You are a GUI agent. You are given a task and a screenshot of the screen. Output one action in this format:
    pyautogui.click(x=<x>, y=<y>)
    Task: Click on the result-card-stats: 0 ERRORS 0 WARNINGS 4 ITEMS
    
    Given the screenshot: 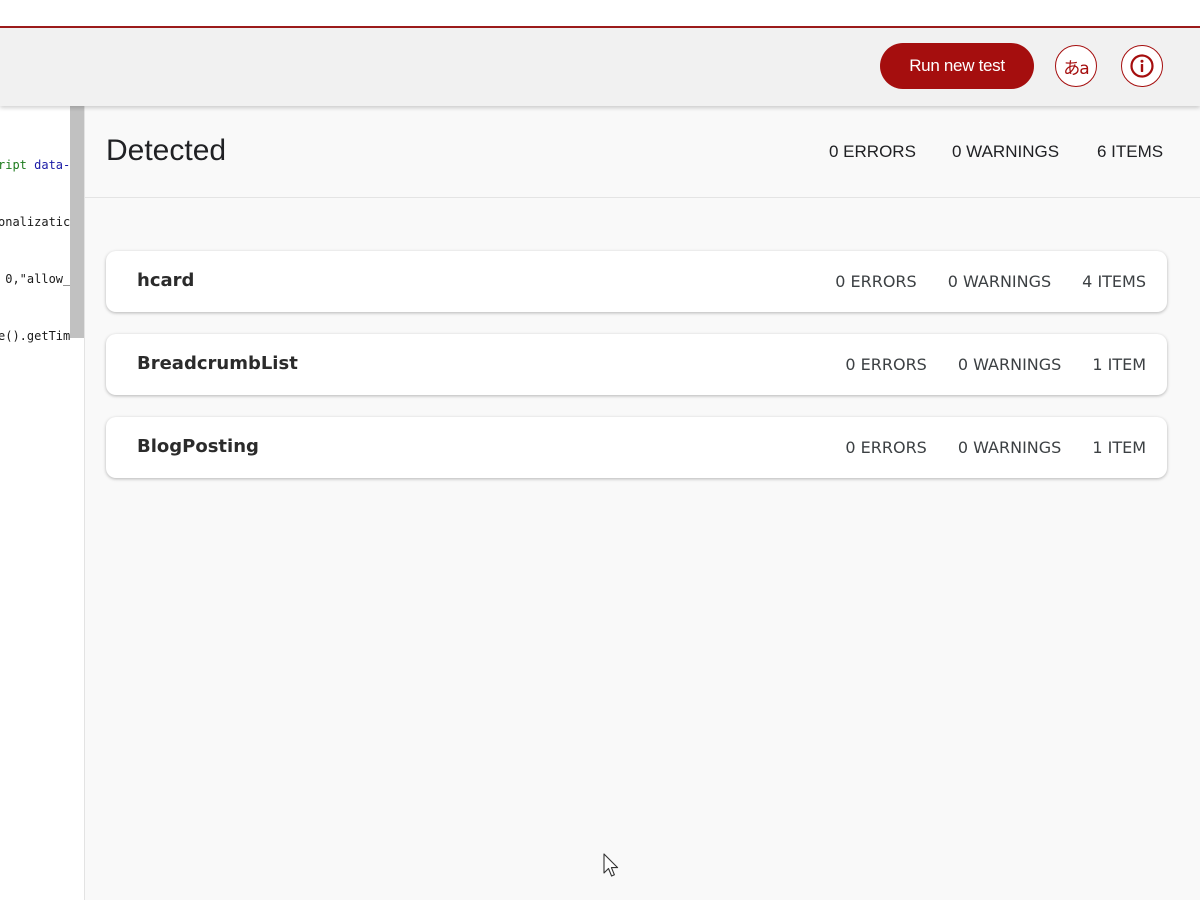 What is the action you would take?
    pyautogui.click(x=990, y=282)
    